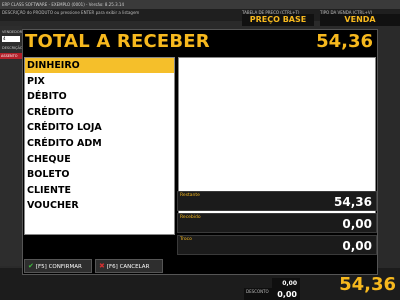  I want to click on vendedor-field: 4, so click(11, 39).